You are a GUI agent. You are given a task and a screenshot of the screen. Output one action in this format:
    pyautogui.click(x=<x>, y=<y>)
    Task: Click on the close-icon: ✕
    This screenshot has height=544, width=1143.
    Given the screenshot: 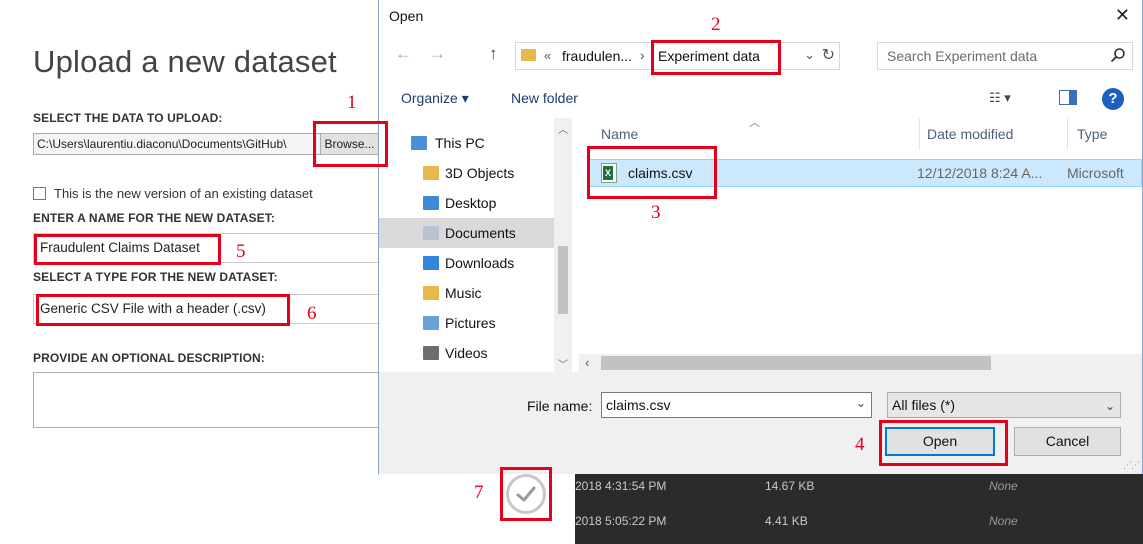 What is the action you would take?
    pyautogui.click(x=1122, y=15)
    